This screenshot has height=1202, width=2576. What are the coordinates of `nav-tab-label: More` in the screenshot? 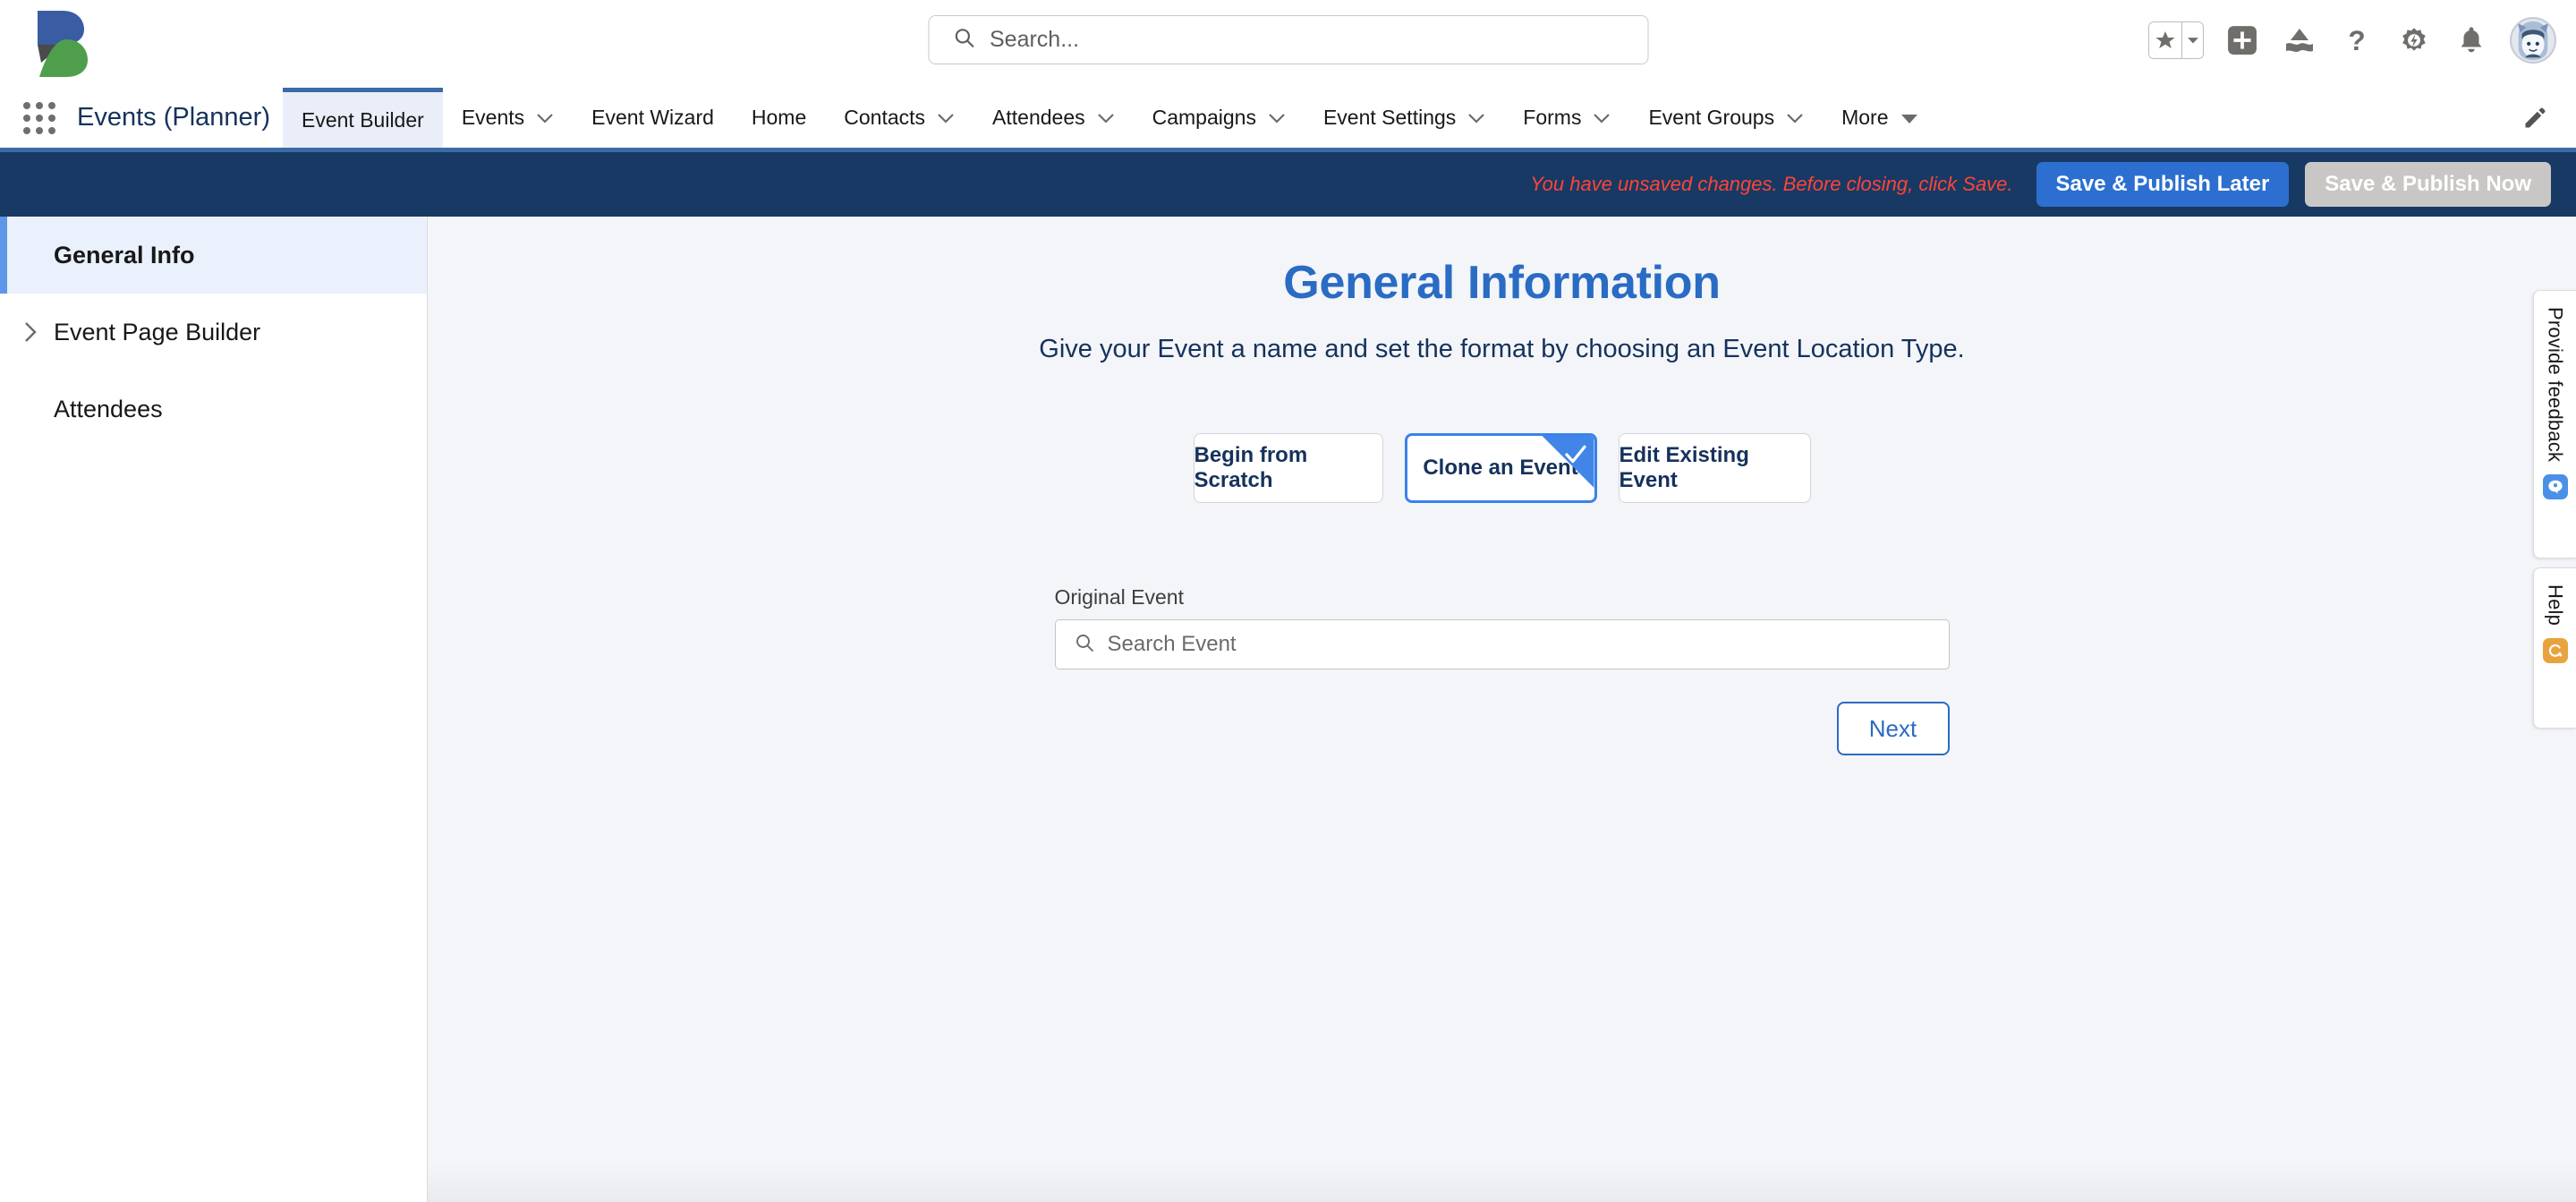 It's located at (1865, 117).